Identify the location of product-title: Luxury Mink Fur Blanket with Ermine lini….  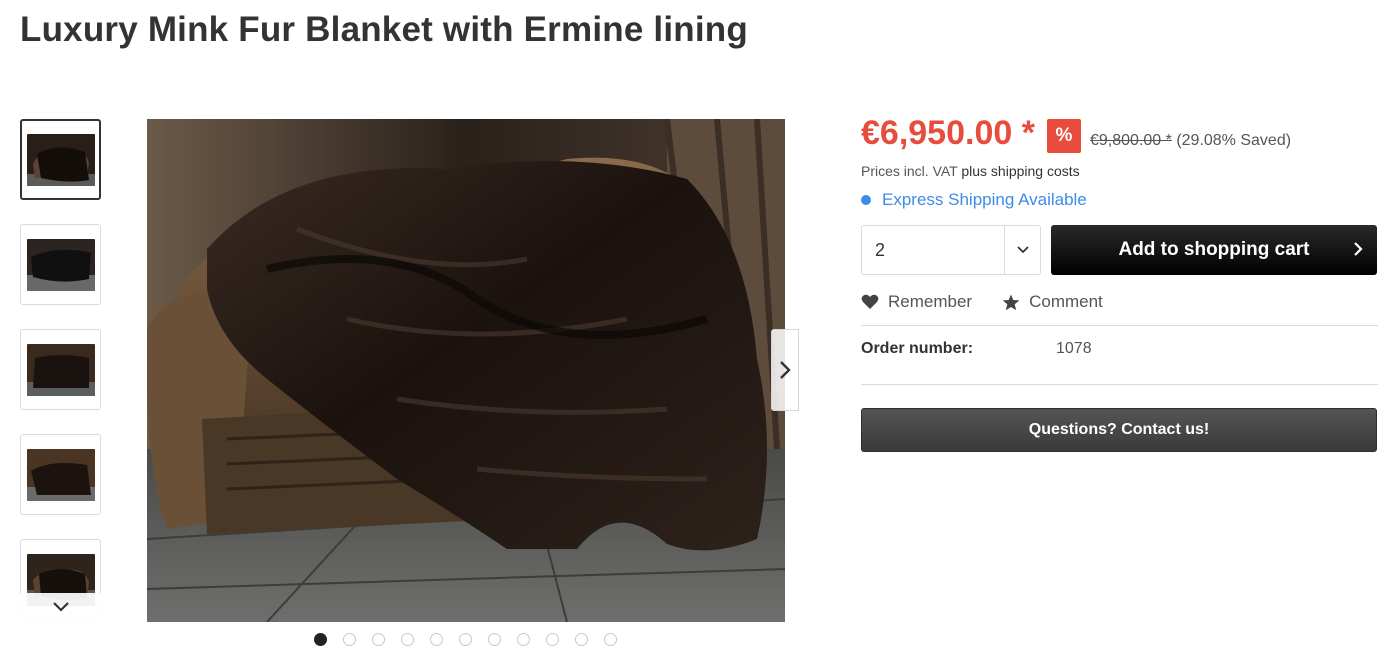
(384, 29).